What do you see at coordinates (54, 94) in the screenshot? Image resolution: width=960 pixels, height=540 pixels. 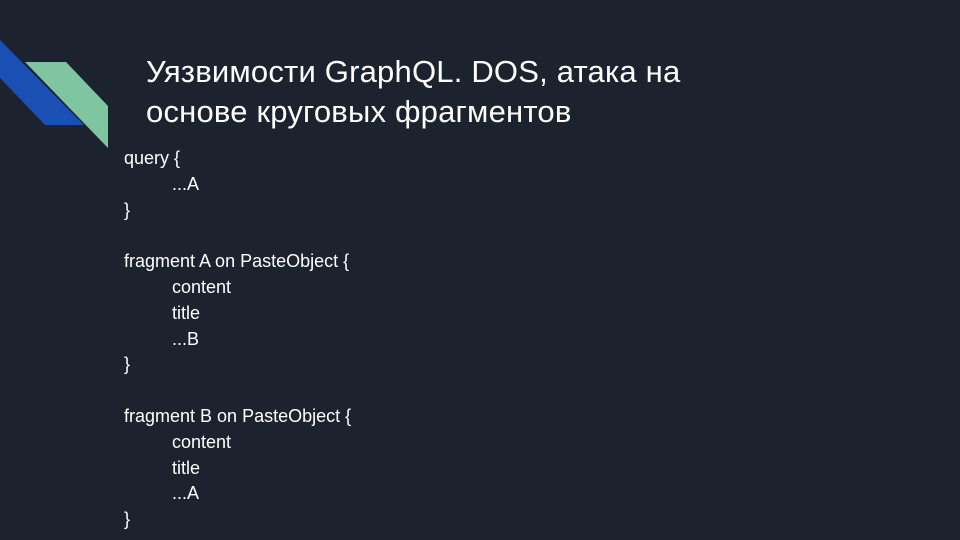 I see `corner-accent-decoration` at bounding box center [54, 94].